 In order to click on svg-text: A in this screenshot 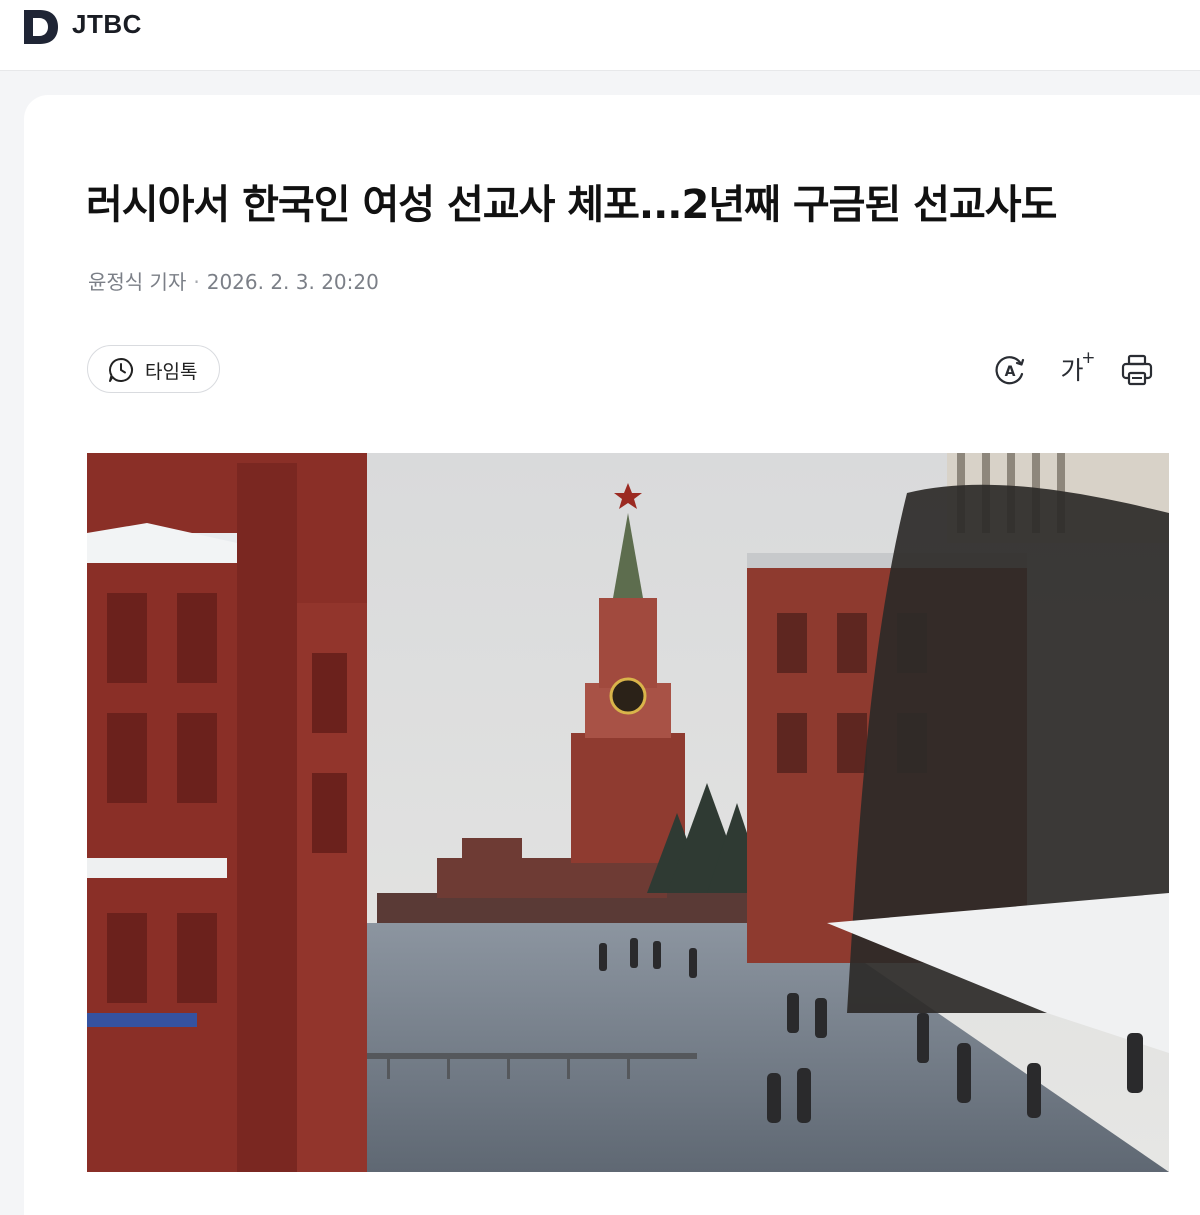, I will do `click(1010, 372)`.